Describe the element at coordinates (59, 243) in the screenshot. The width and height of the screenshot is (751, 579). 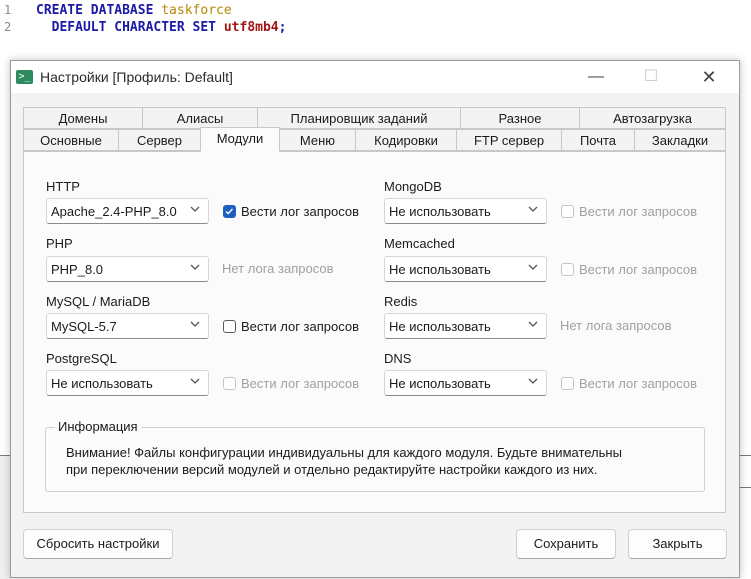
I see `php-label: PHP` at that location.